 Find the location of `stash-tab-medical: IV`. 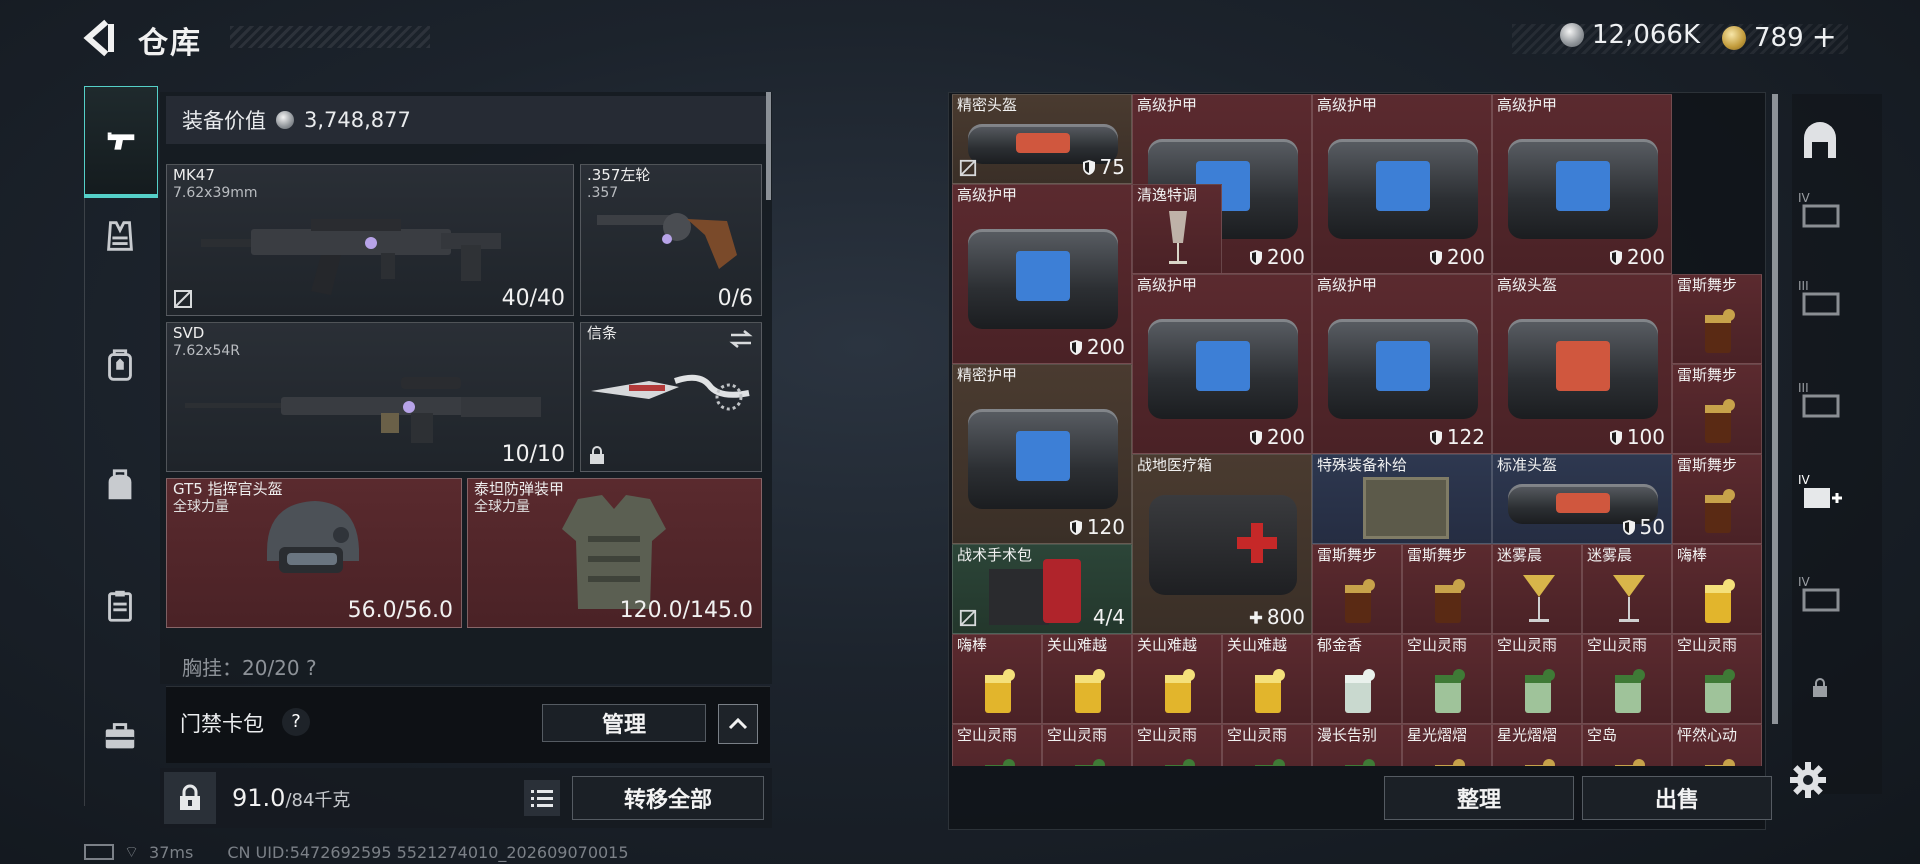

stash-tab-medical: IV is located at coordinates (1820, 494).